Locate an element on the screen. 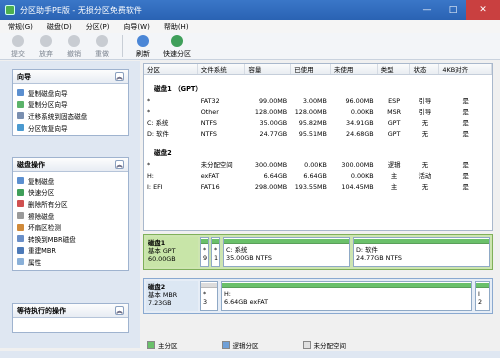 This screenshot has height=358, width=500. disk-size: 7.23GB is located at coordinates (160, 303).